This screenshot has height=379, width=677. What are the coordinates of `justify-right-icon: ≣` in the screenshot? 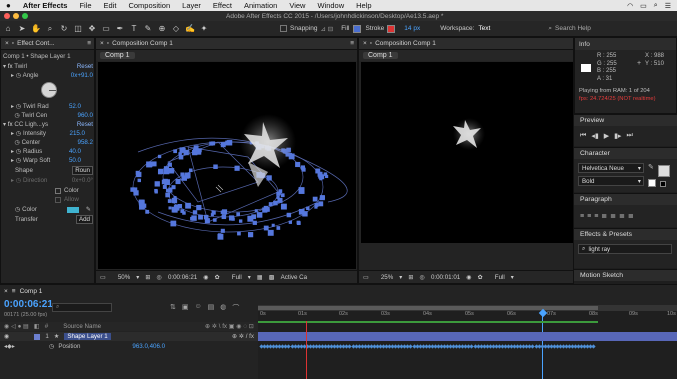 It's located at (622, 216).